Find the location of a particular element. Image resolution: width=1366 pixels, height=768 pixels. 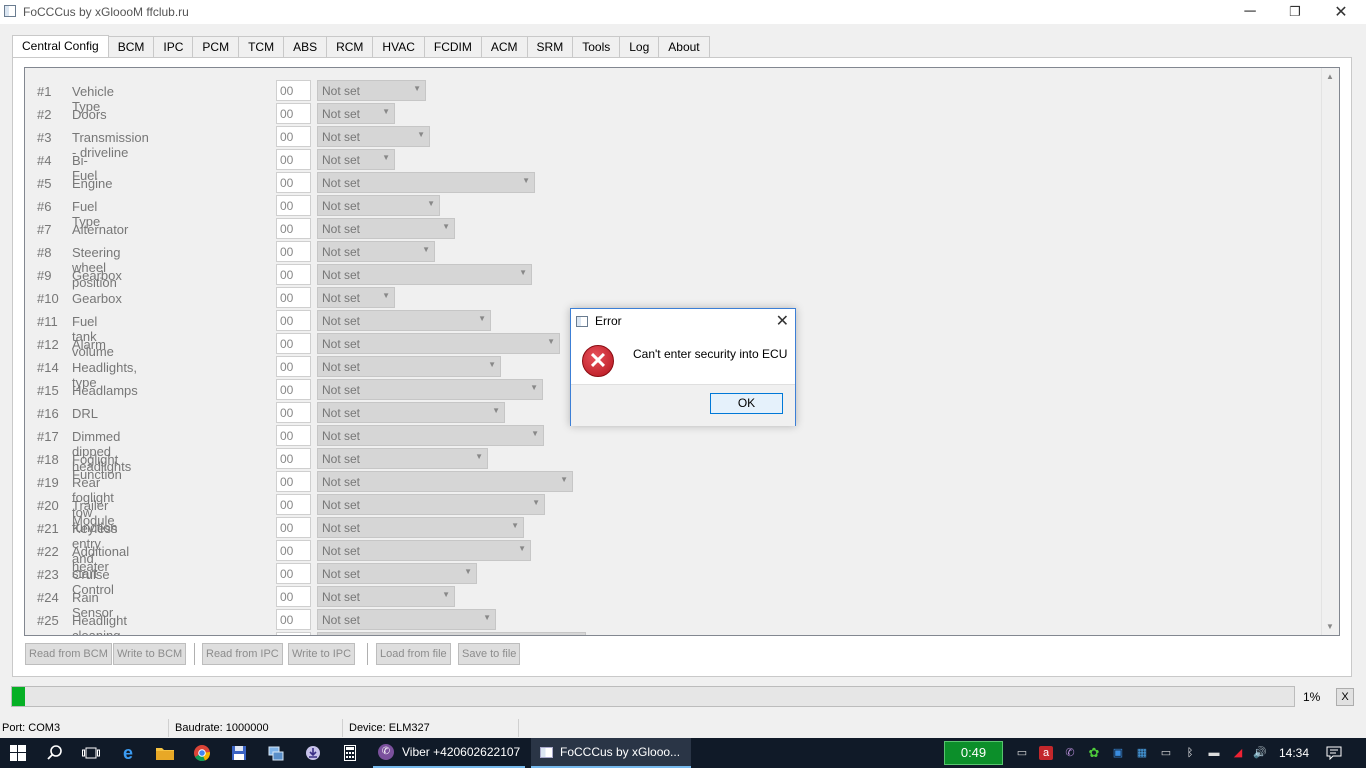

close-button: ✕ is located at coordinates (1341, 12).